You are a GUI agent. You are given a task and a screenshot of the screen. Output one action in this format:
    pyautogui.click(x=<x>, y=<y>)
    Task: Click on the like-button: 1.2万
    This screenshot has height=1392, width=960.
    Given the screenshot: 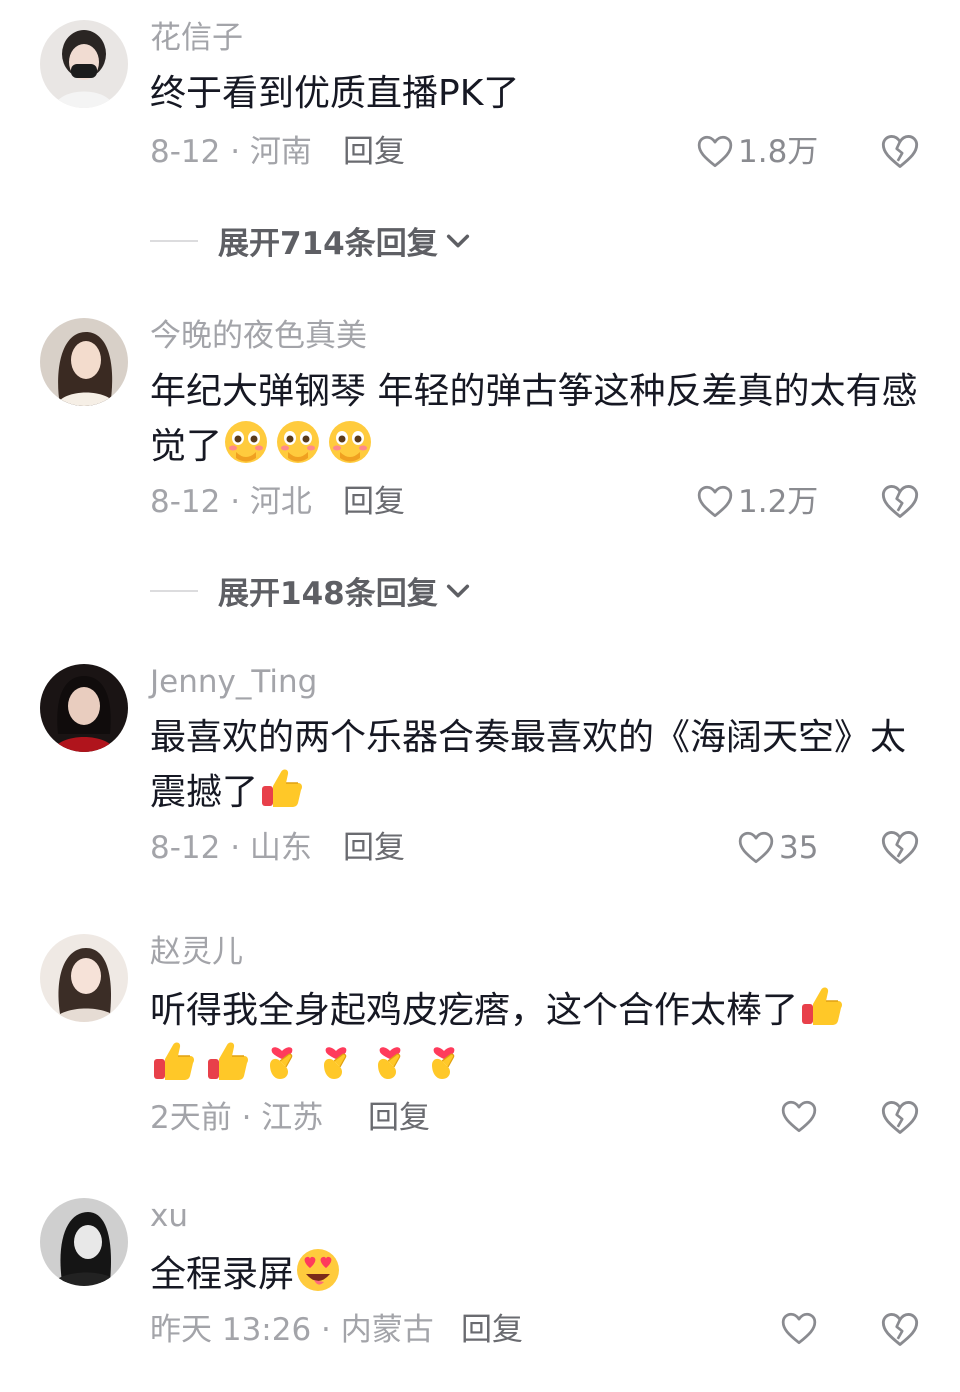 What is the action you would take?
    pyautogui.click(x=757, y=502)
    